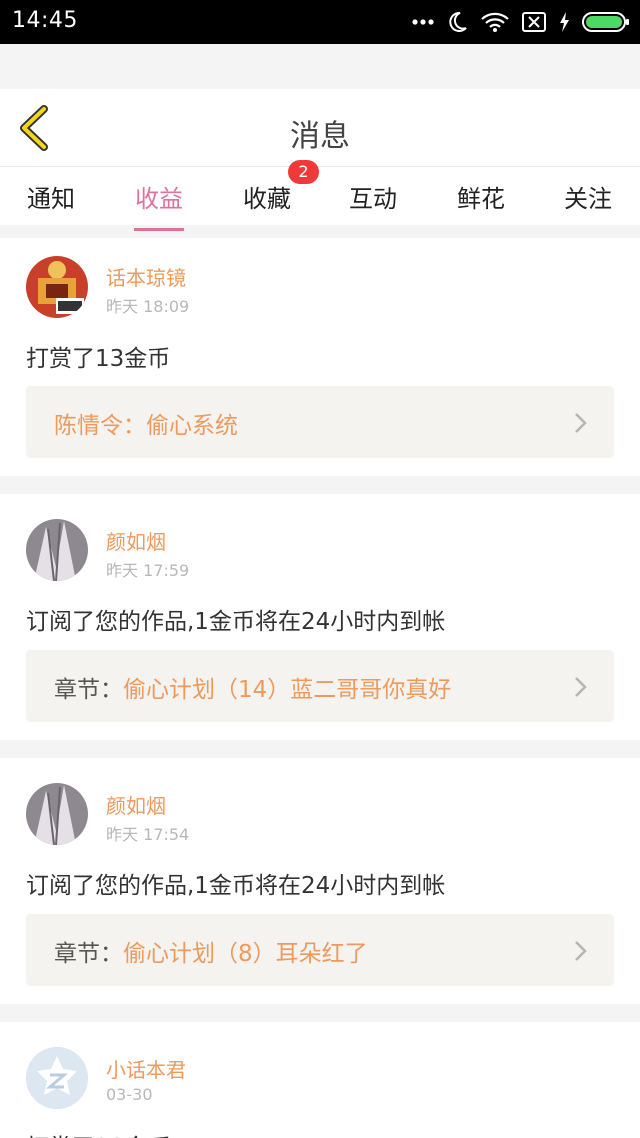 The image size is (640, 1138). What do you see at coordinates (146, 276) in the screenshot?
I see `username: 话本琼镜` at bounding box center [146, 276].